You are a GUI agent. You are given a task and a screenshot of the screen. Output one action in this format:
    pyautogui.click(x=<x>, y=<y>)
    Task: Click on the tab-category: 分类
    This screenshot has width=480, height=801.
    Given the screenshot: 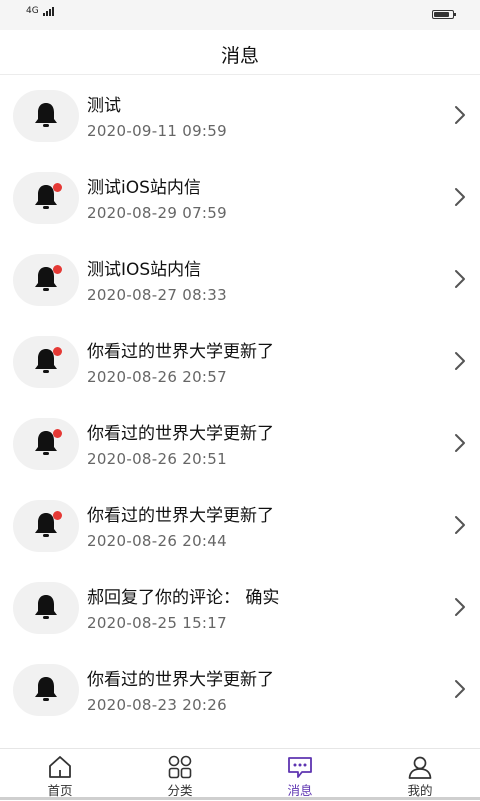 What is the action you would take?
    pyautogui.click(x=180, y=775)
    